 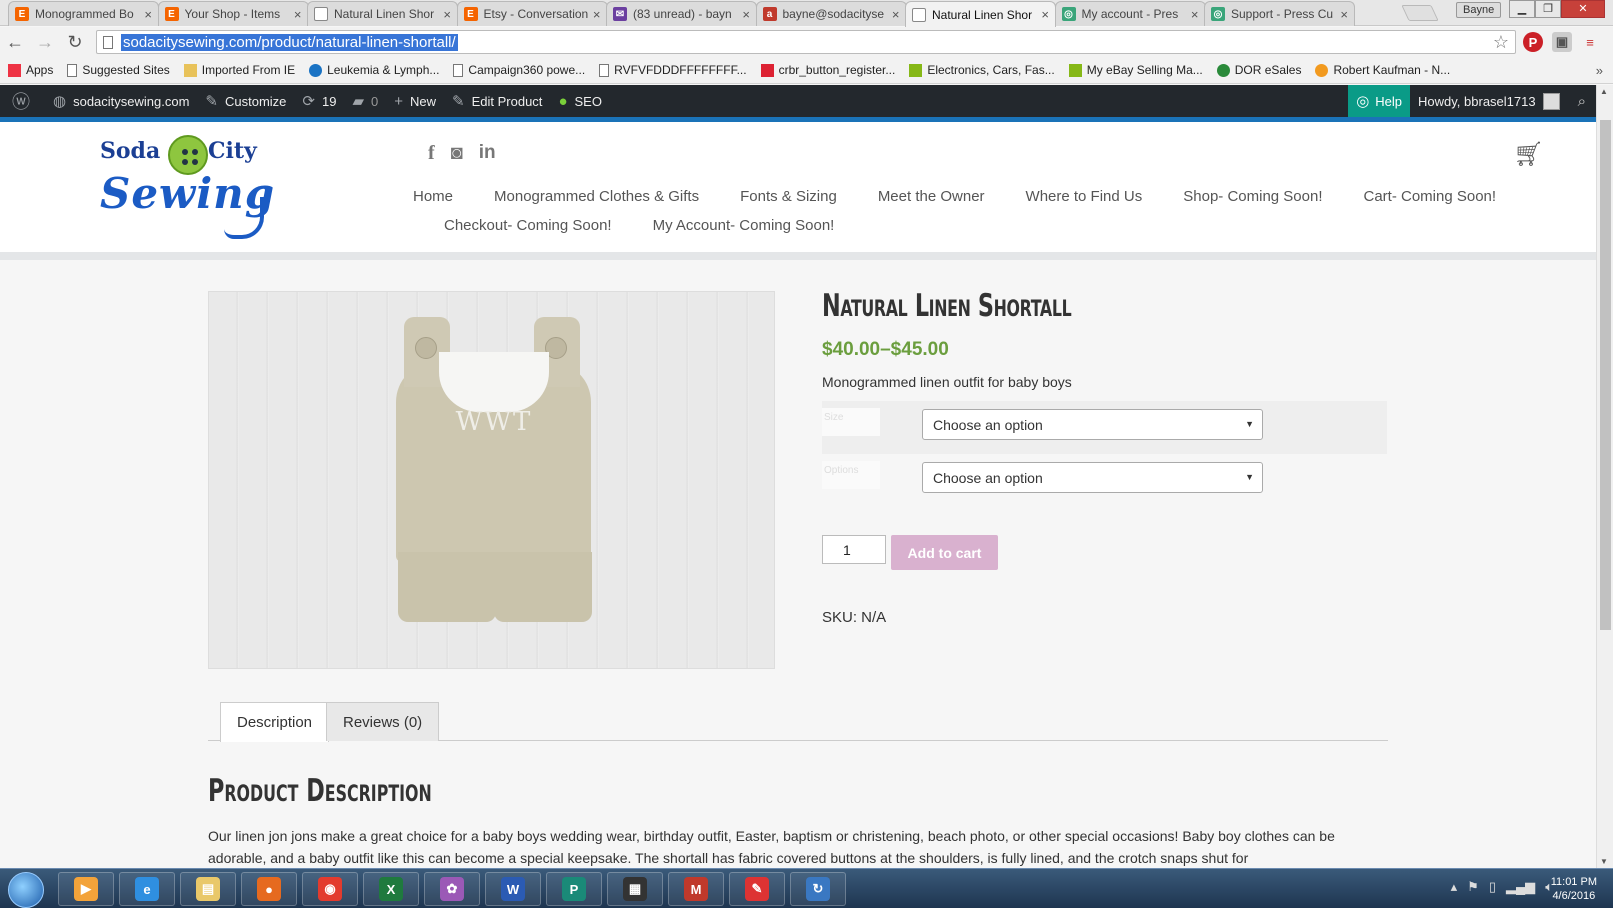 What do you see at coordinates (330, 889) in the screenshot?
I see `taskbar-button: ◉` at bounding box center [330, 889].